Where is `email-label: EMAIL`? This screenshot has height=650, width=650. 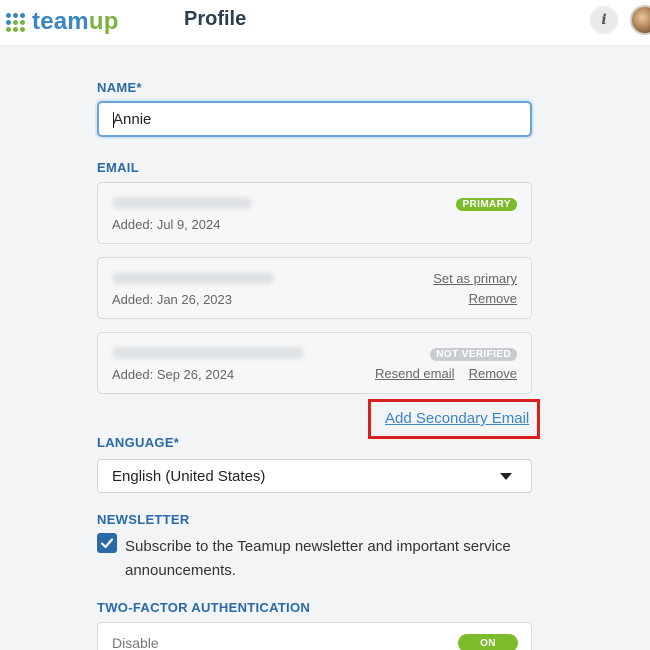 email-label: EMAIL is located at coordinates (118, 167).